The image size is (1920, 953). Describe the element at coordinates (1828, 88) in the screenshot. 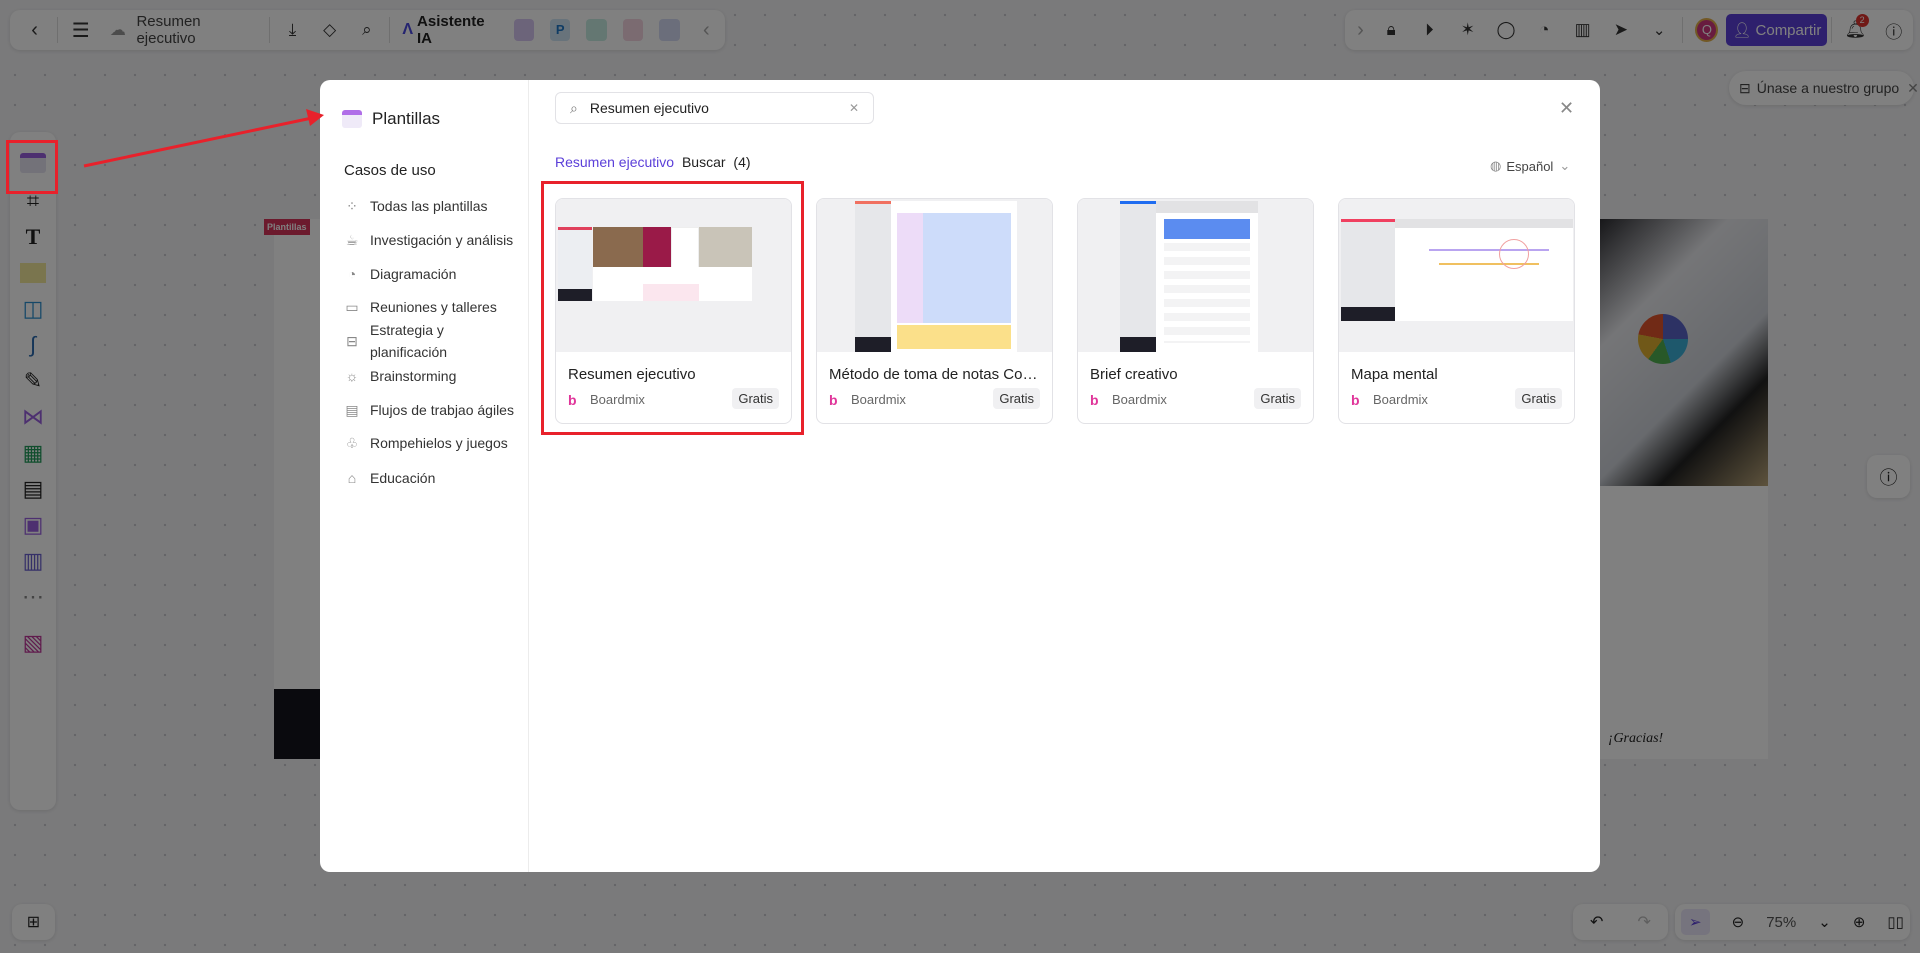

I see `join-group-label: Únase a nuestro grupo` at that location.